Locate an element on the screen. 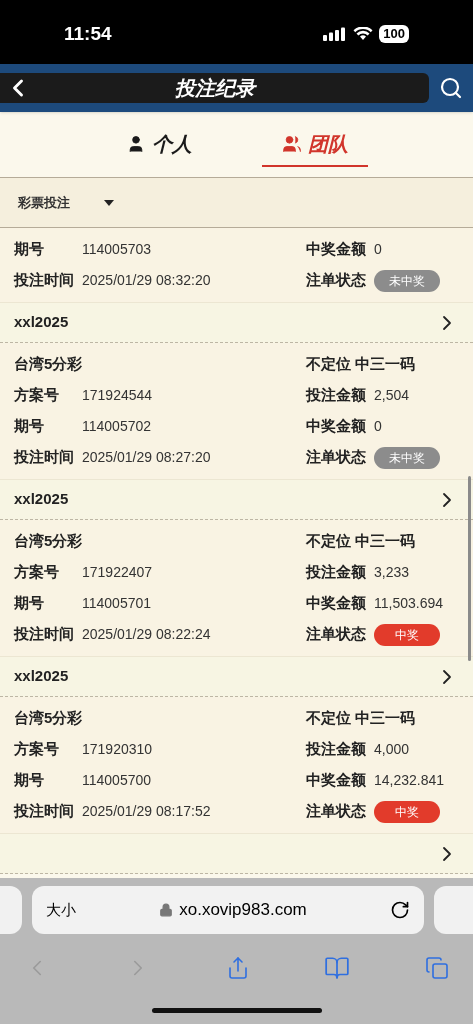 The height and width of the screenshot is (1024, 473). tab: 个人 is located at coordinates (158, 144).